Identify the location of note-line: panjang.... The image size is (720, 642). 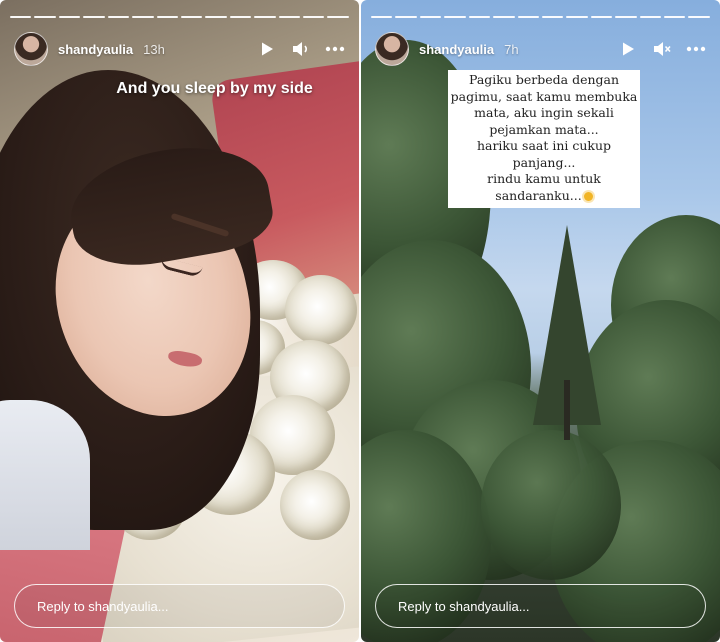
(544, 162).